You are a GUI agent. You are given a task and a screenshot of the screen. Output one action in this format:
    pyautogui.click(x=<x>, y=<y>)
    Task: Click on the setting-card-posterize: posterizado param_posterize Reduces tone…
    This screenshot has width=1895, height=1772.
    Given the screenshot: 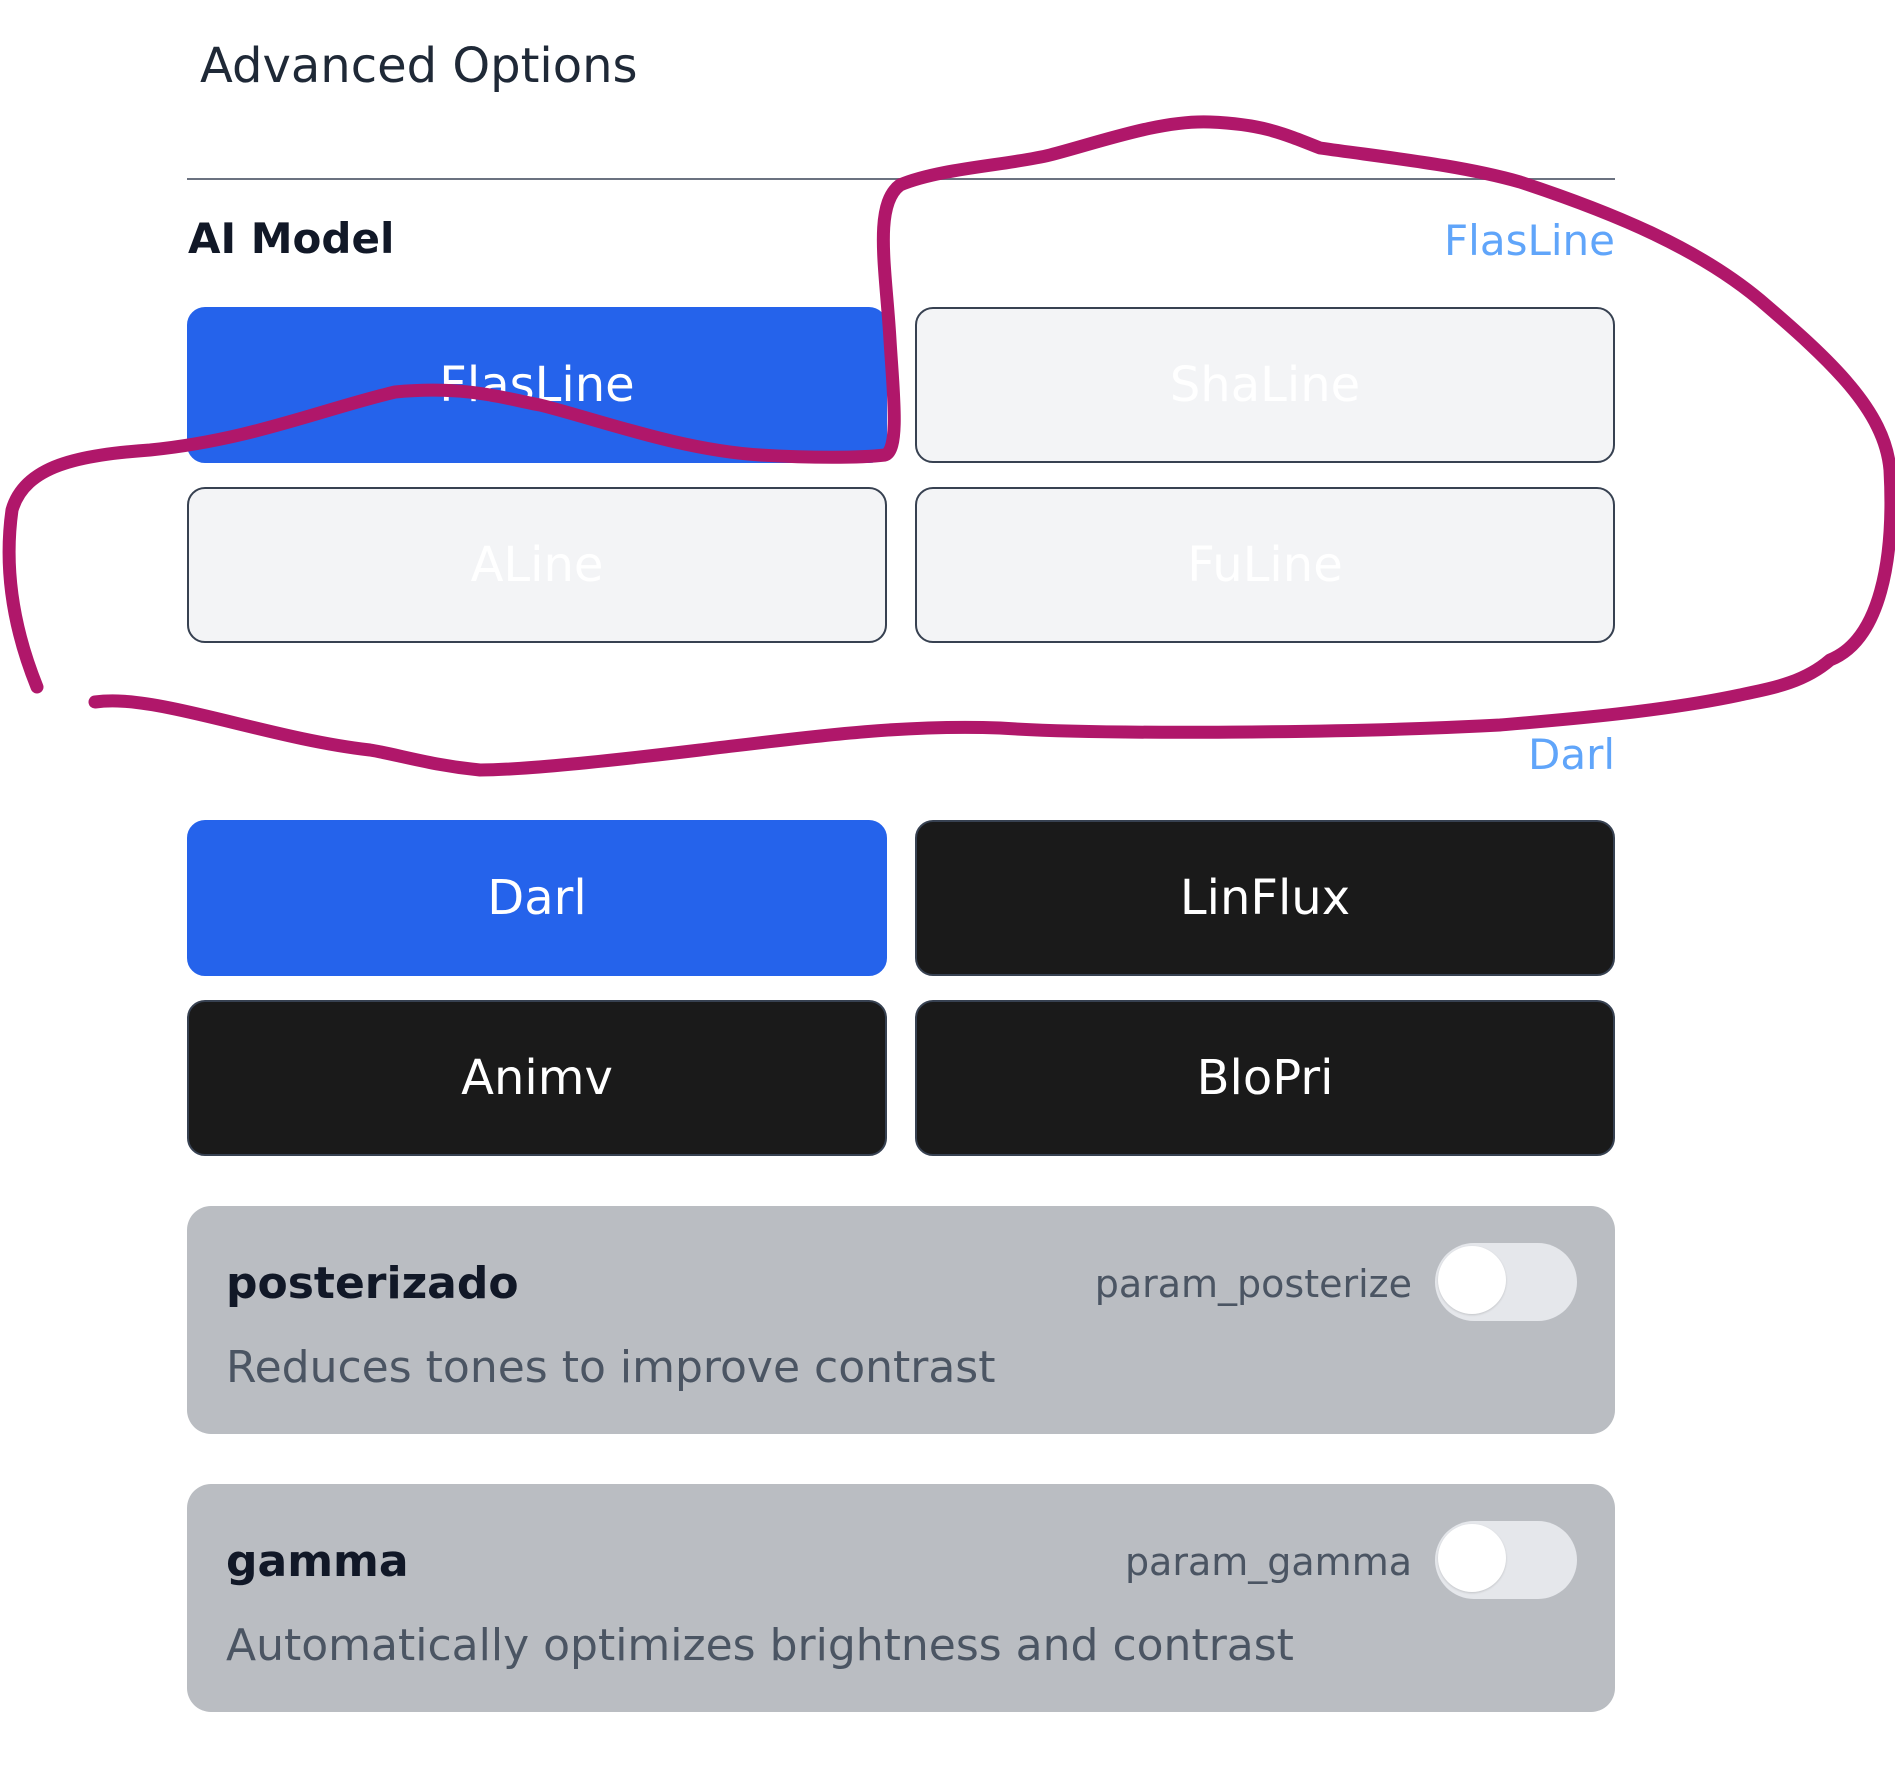 What is the action you would take?
    pyautogui.click(x=901, y=1320)
    